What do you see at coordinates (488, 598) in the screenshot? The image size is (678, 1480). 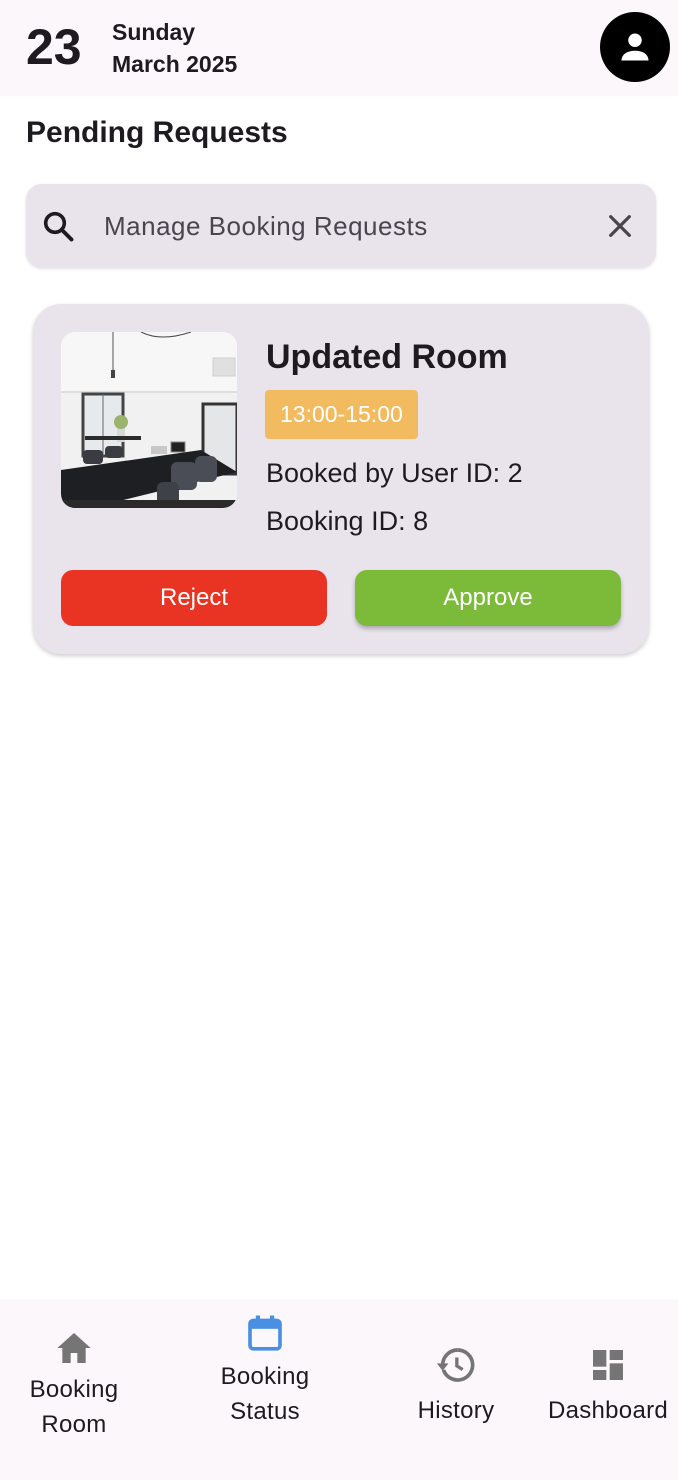 I see `approve-button: Approve` at bounding box center [488, 598].